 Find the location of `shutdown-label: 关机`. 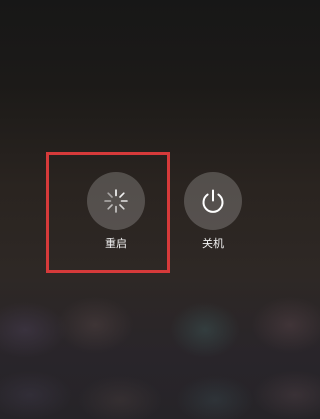

shutdown-label: 关机 is located at coordinates (213, 243).